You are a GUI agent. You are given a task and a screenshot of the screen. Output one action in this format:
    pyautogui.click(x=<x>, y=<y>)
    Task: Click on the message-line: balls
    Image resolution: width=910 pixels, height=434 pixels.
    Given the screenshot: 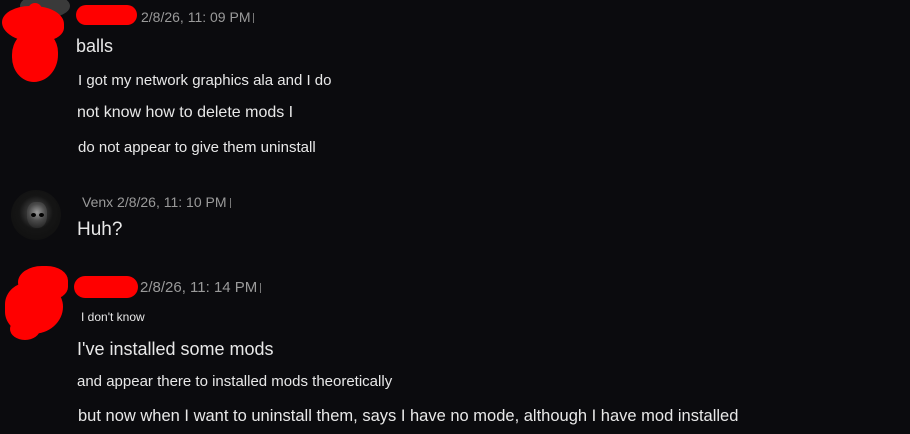 What is the action you would take?
    pyautogui.click(x=95, y=46)
    